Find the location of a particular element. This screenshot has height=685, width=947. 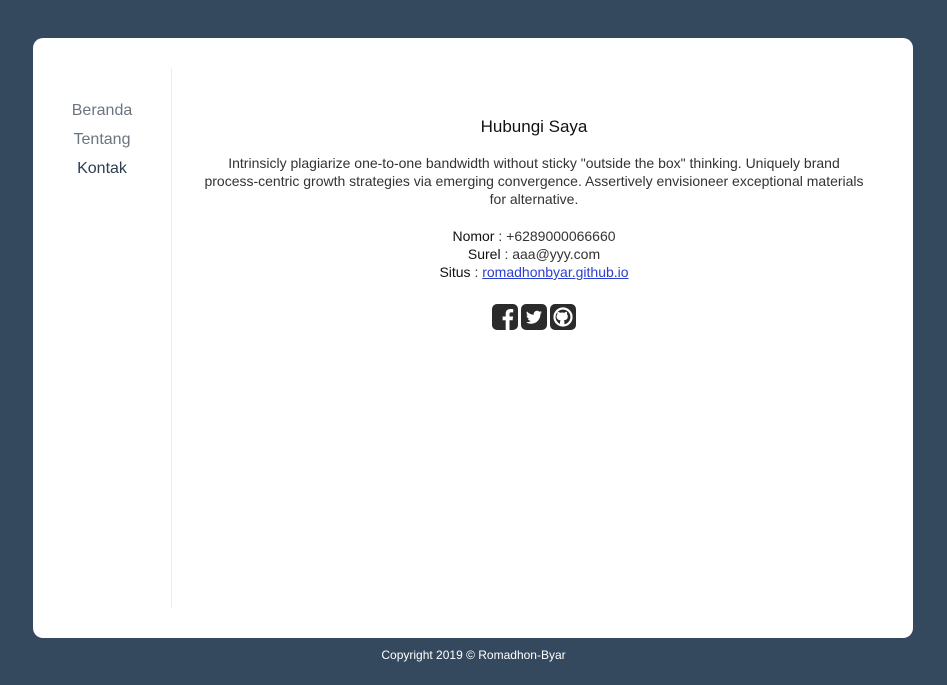

phone-label: Nomor is located at coordinates (473, 236).